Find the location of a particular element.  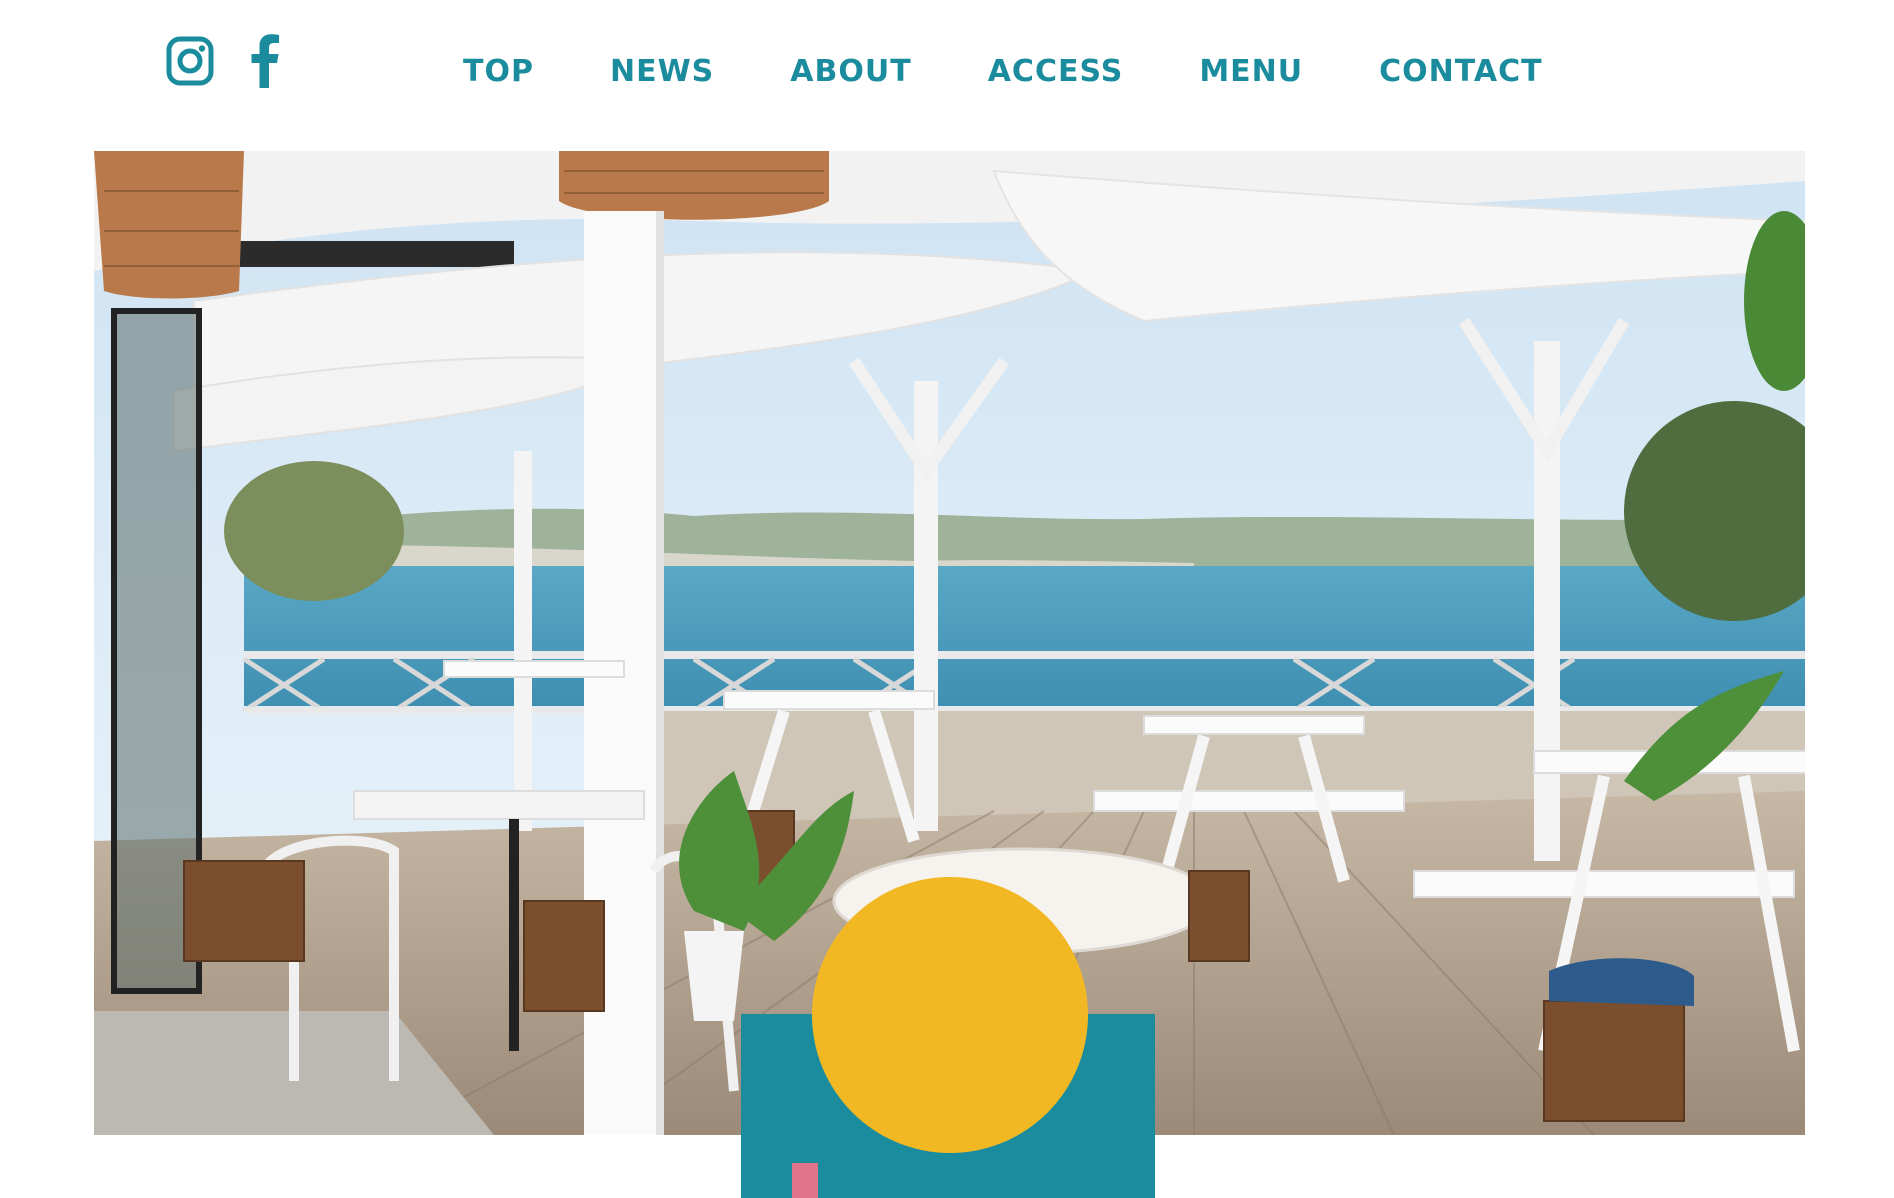

instagram-link is located at coordinates (190, 61).